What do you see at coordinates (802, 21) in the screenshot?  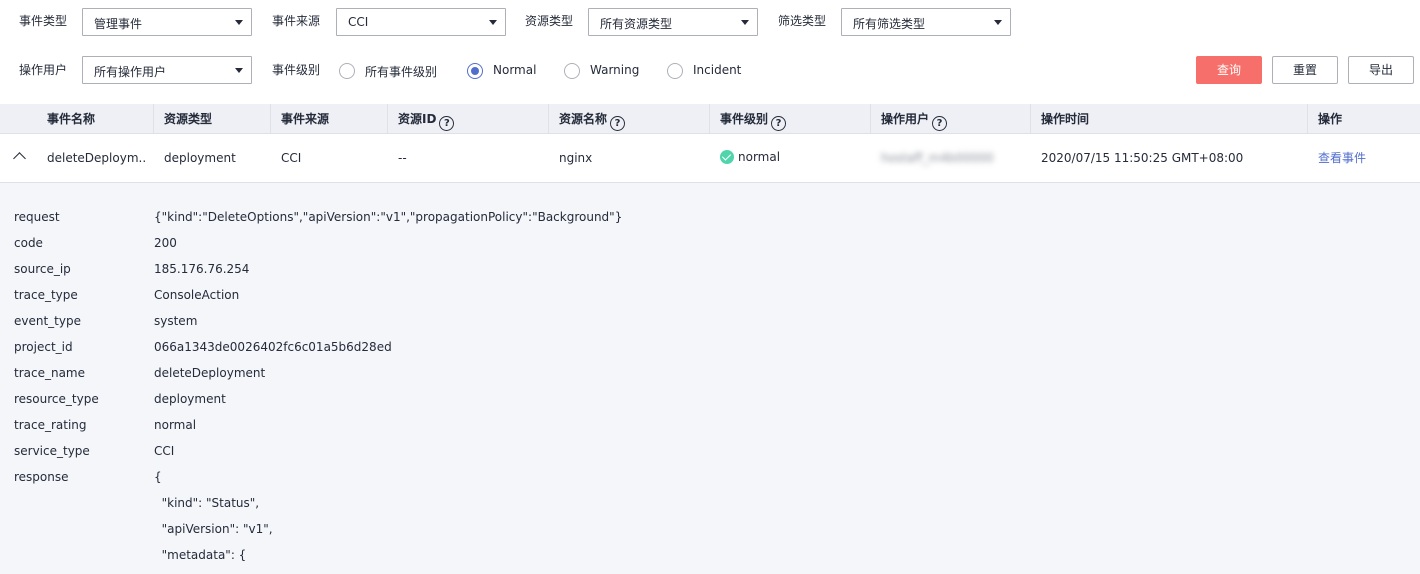 I see `filter-type-label: 筛选类型` at bounding box center [802, 21].